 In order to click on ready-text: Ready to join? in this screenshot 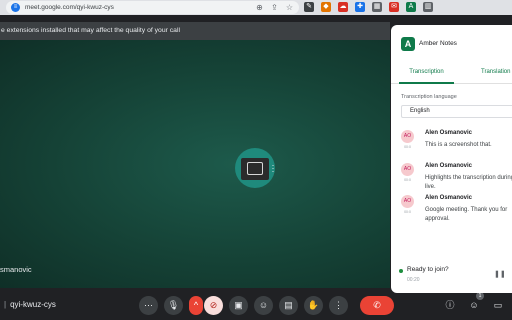, I will do `click(428, 269)`.